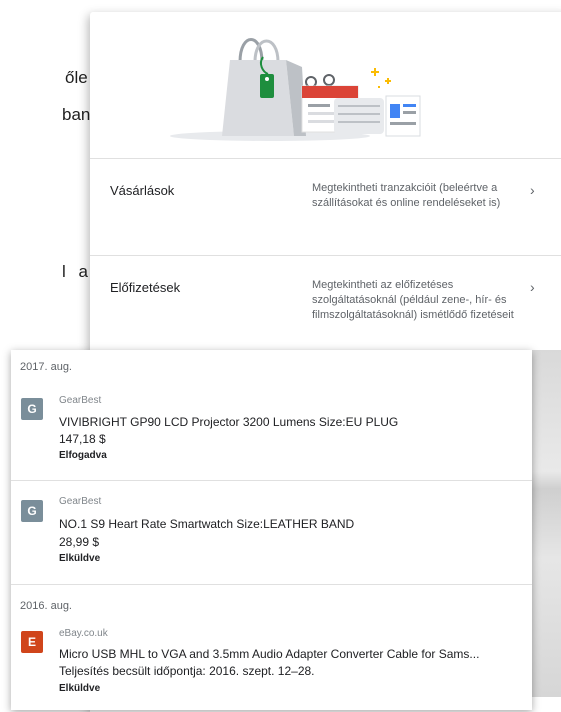 The image size is (561, 712). What do you see at coordinates (76, 114) in the screenshot?
I see `document-text-fragment: ban` at bounding box center [76, 114].